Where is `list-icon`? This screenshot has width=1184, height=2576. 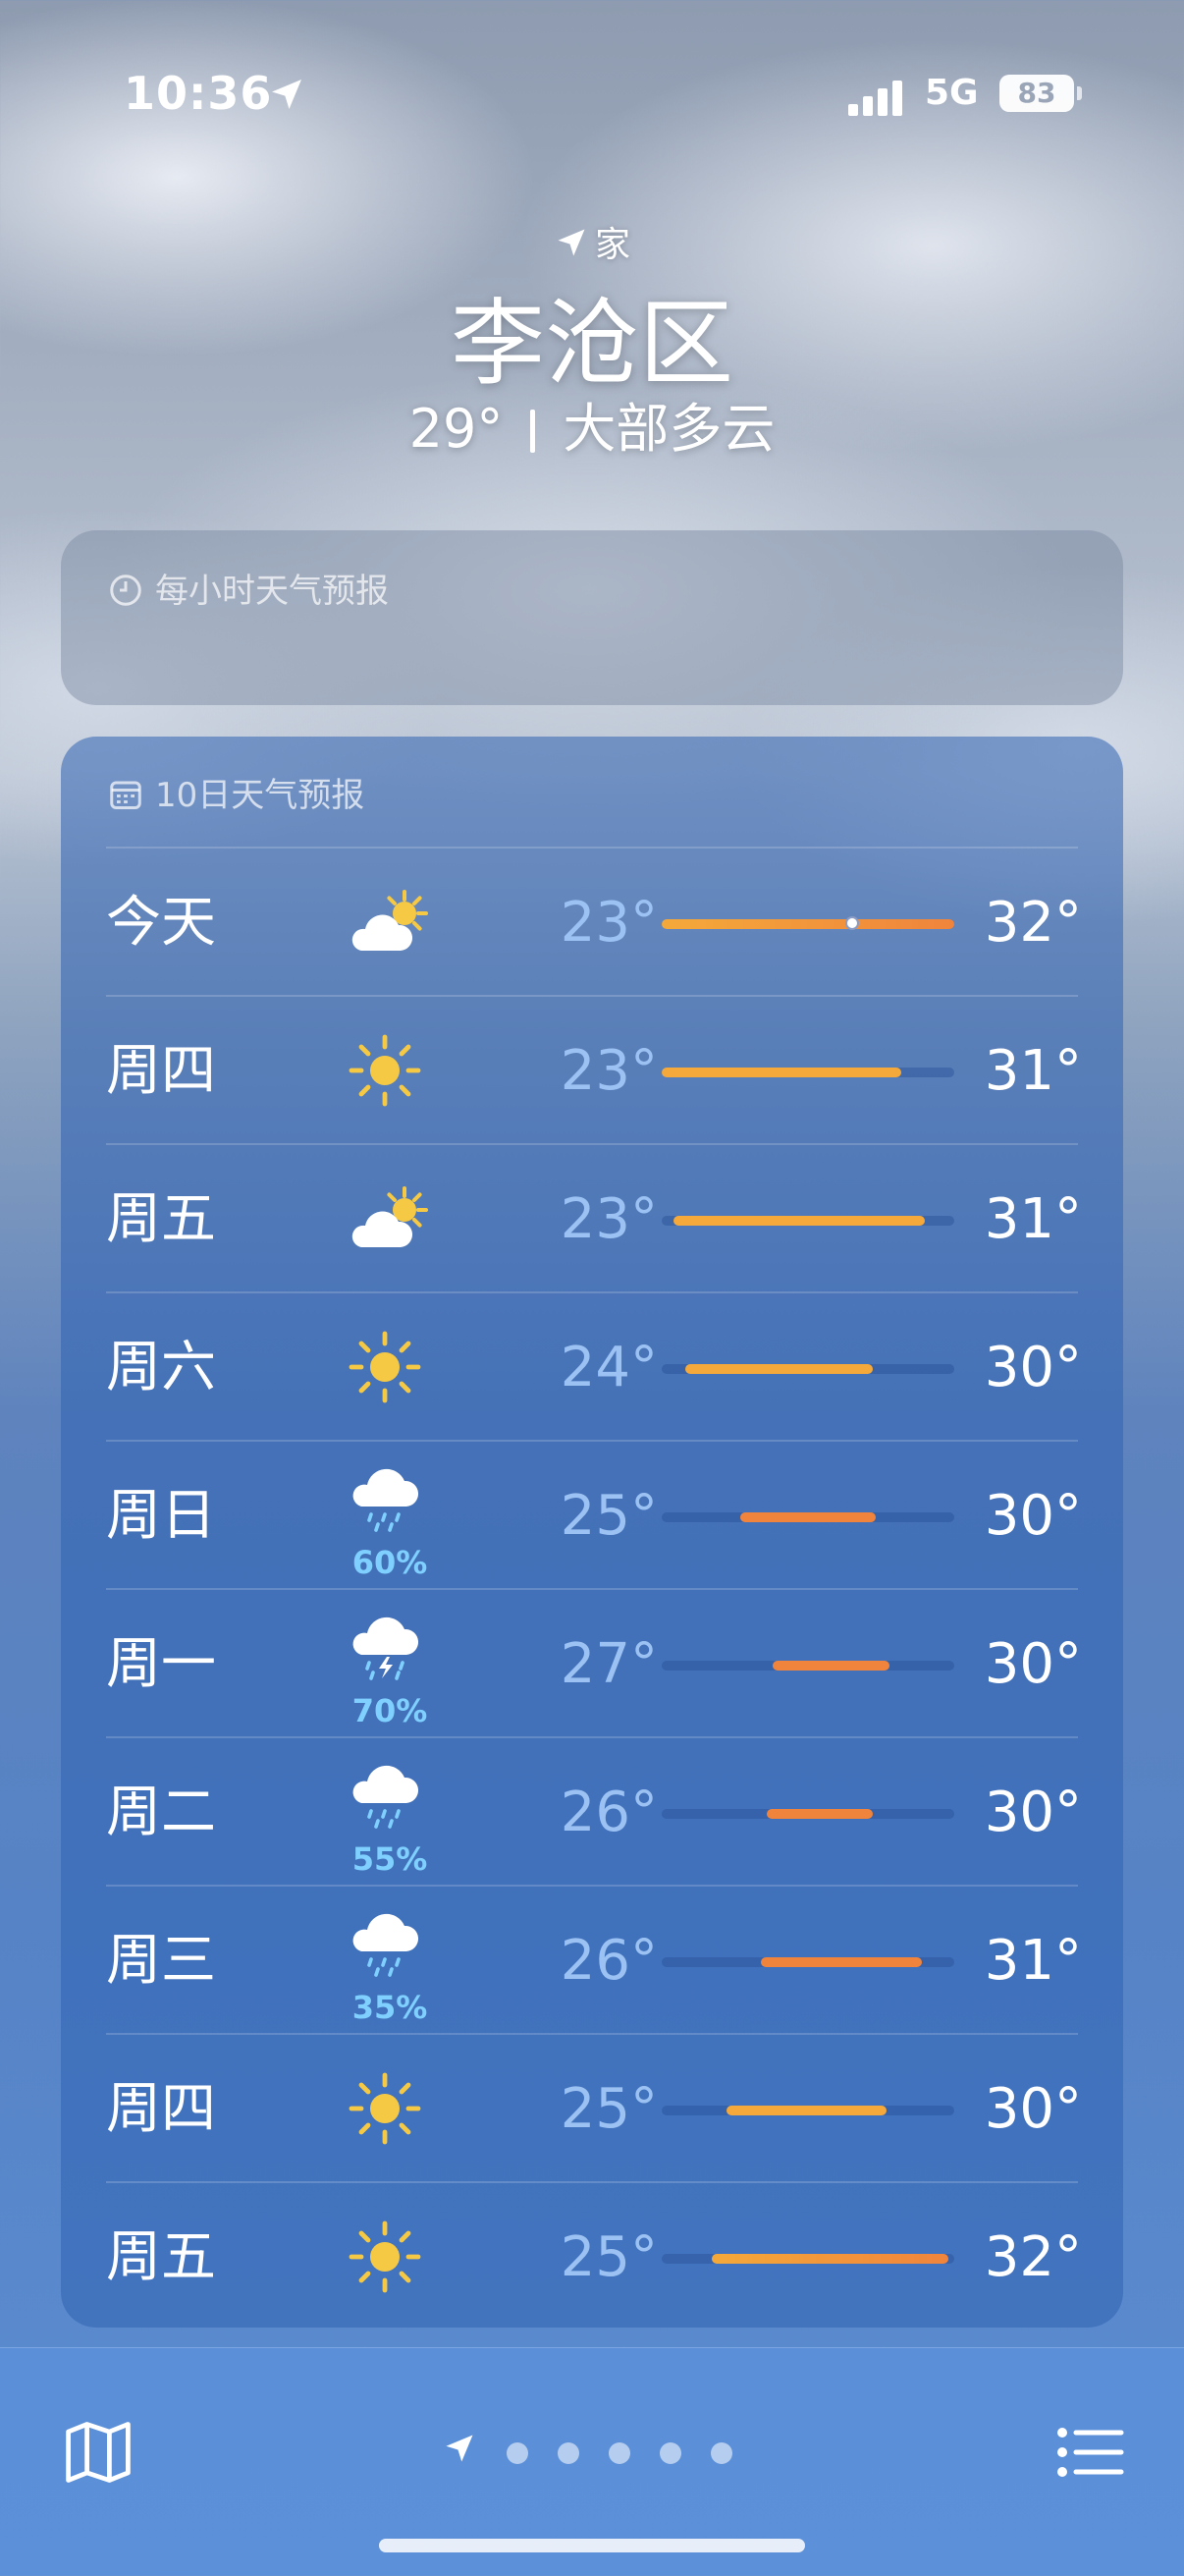
list-icon is located at coordinates (1089, 2452).